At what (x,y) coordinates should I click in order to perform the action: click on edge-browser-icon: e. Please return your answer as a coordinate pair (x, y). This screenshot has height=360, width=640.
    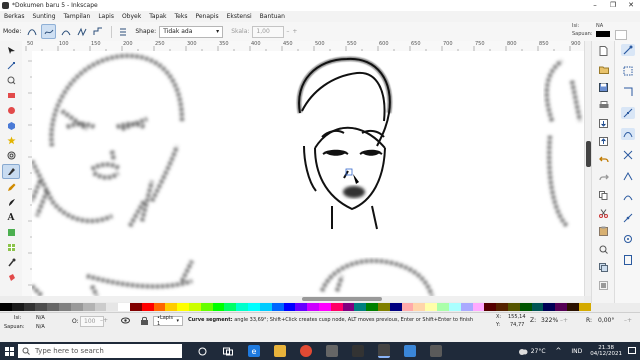
    Looking at the image, I should click on (254, 351).